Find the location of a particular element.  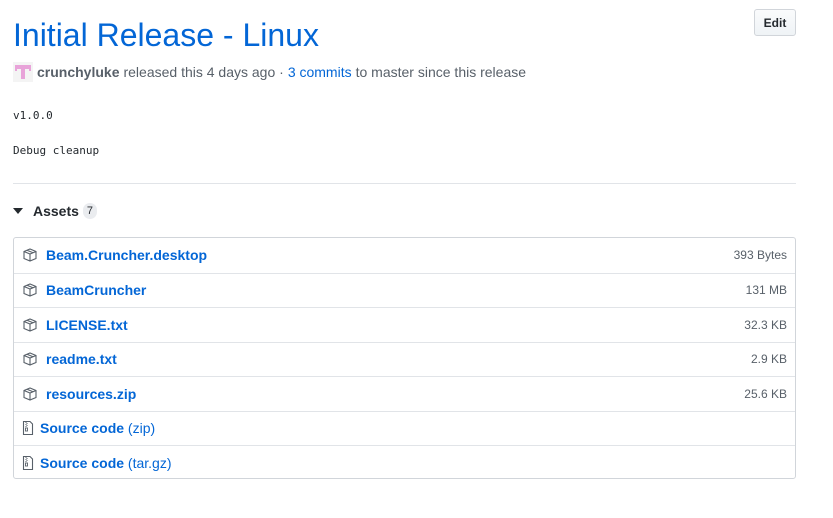

identicon-avatar is located at coordinates (23, 72).